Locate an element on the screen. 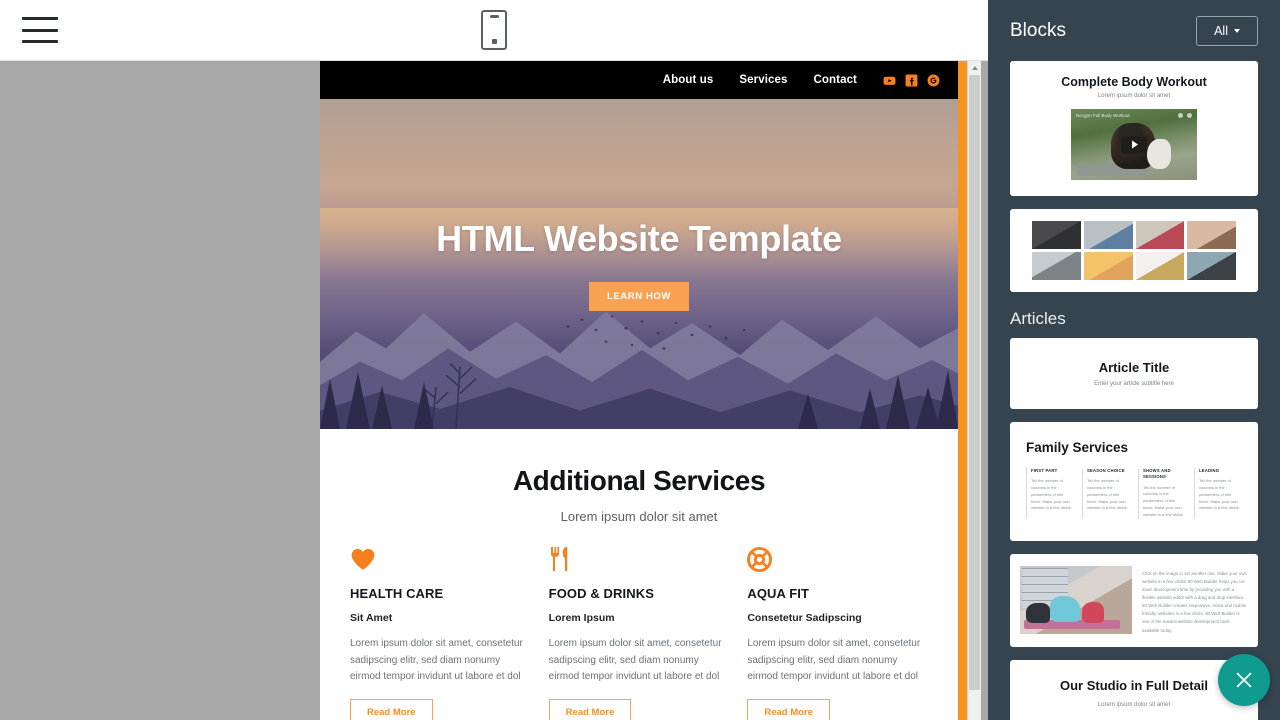 Image resolution: width=1280 pixels, height=720 pixels. block-title: Article Title is located at coordinates (1134, 367).